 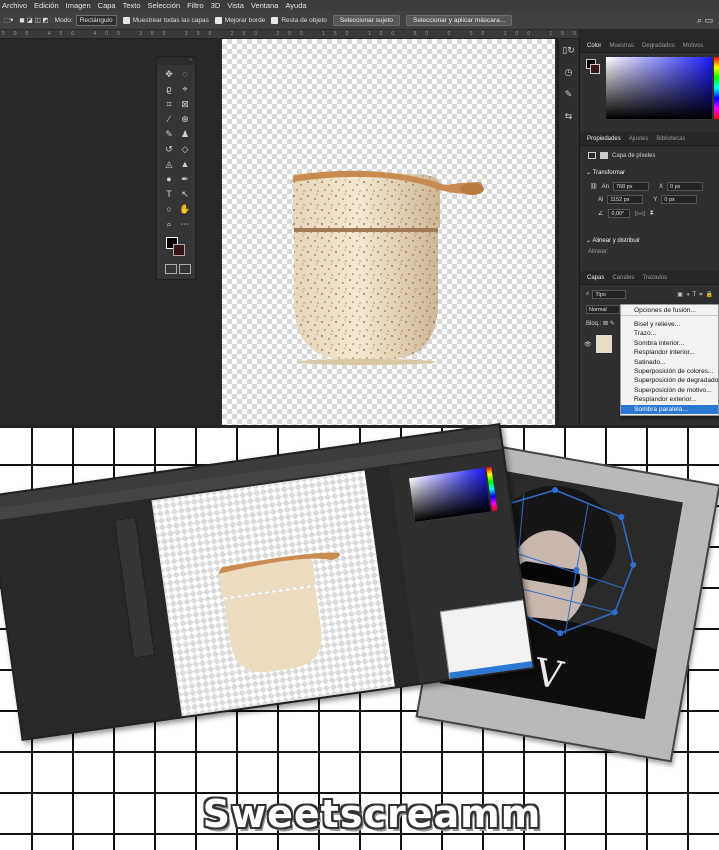 I want to click on menu-1: Edición, so click(x=46, y=5).